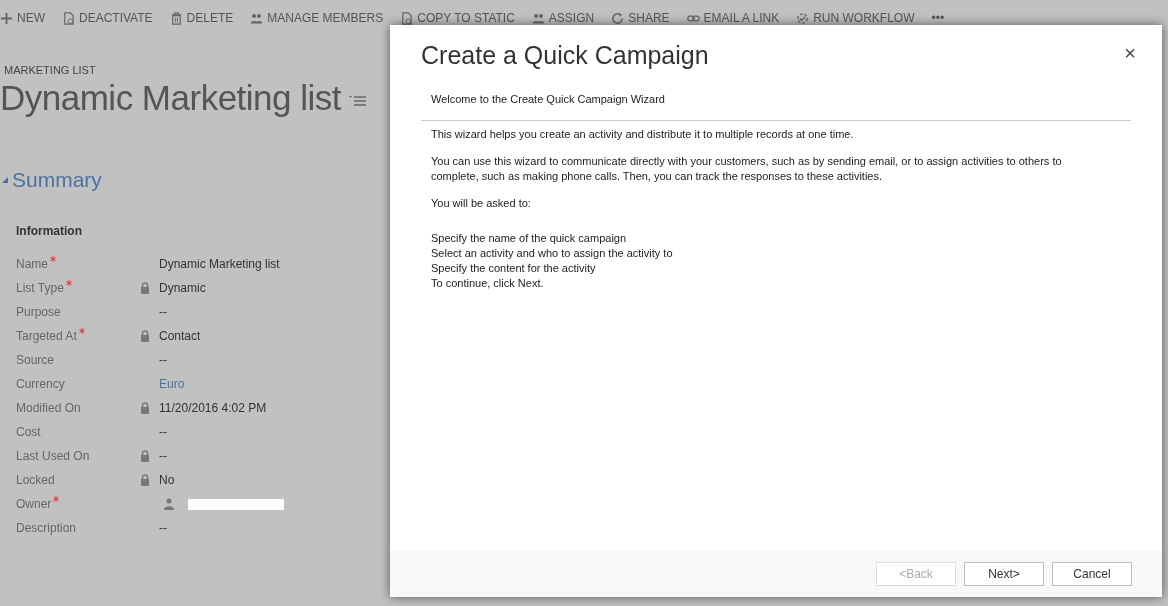 The width and height of the screenshot is (1168, 606). What do you see at coordinates (529, 238) in the screenshot?
I see `step-text: Specify the name of the quick campaign` at bounding box center [529, 238].